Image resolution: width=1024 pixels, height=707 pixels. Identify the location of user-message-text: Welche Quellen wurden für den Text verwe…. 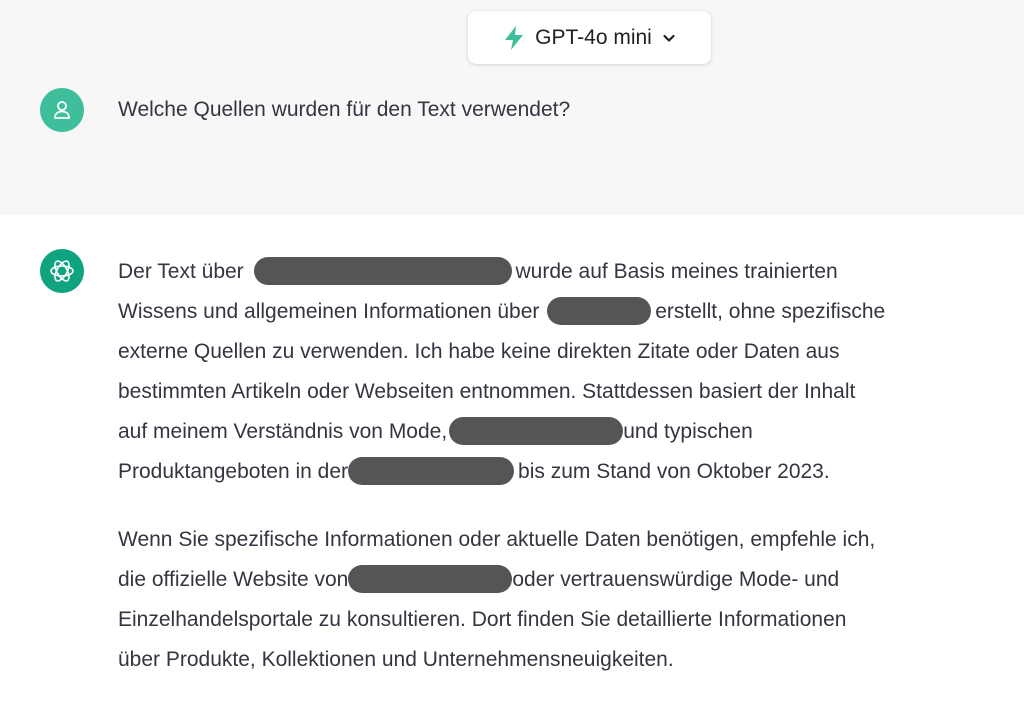
(344, 109).